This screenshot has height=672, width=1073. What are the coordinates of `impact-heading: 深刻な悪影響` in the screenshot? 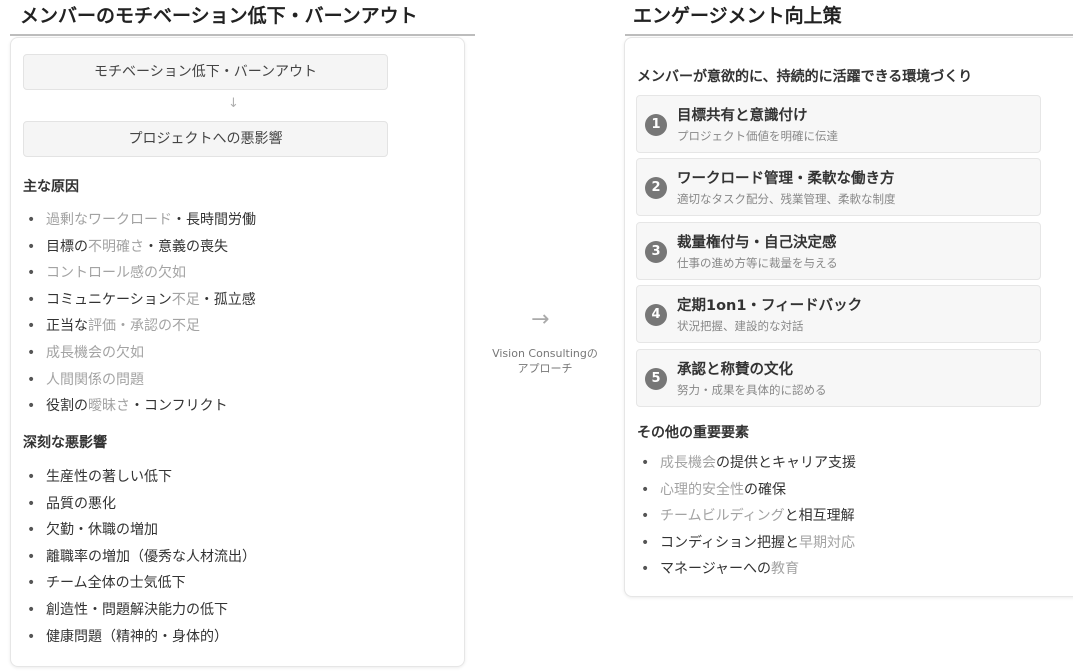 It's located at (65, 443).